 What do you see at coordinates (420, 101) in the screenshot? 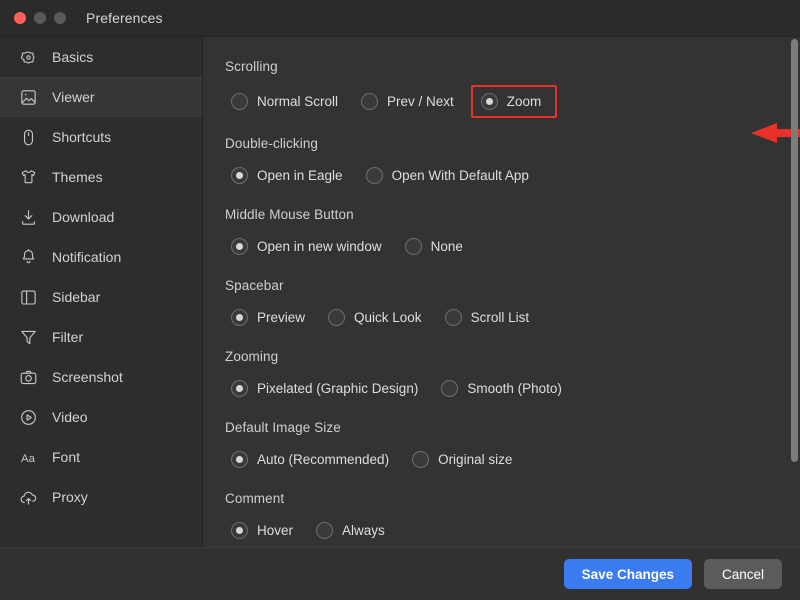
I see `radio-option-label: Prev / Next` at bounding box center [420, 101].